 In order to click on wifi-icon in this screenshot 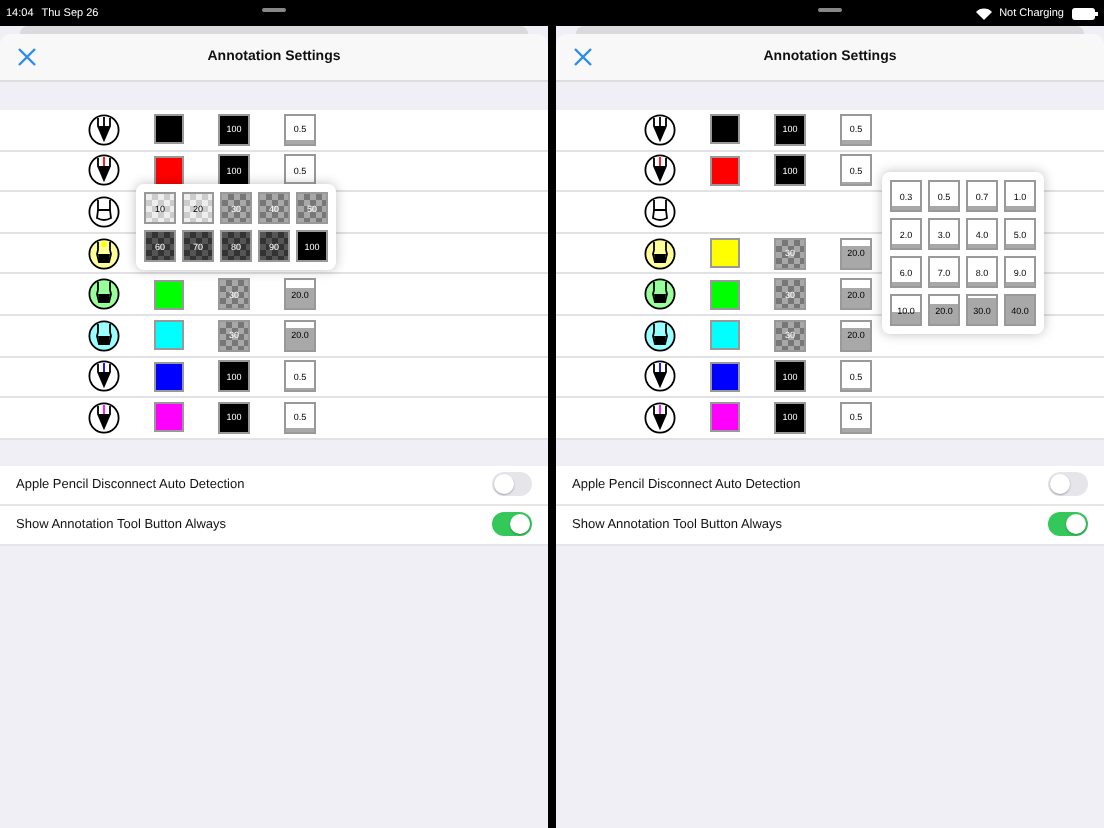, I will do `click(983, 13)`.